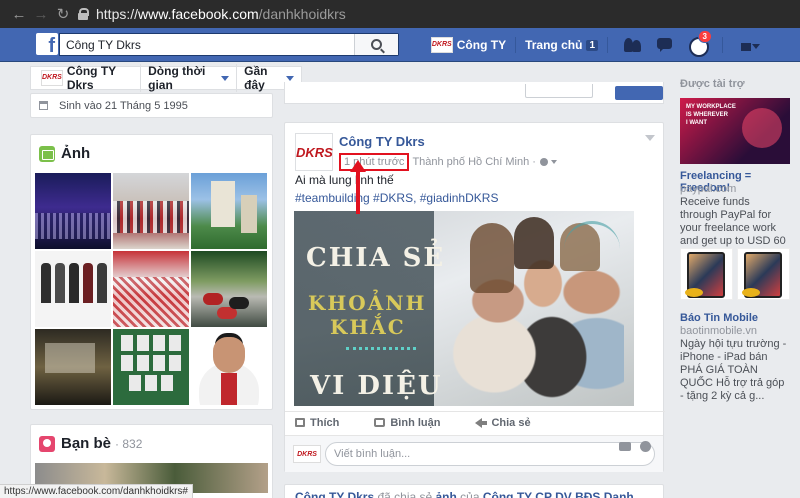  What do you see at coordinates (376, 258) in the screenshot?
I see `image-text-line1: CHIA SẺ` at bounding box center [376, 258].